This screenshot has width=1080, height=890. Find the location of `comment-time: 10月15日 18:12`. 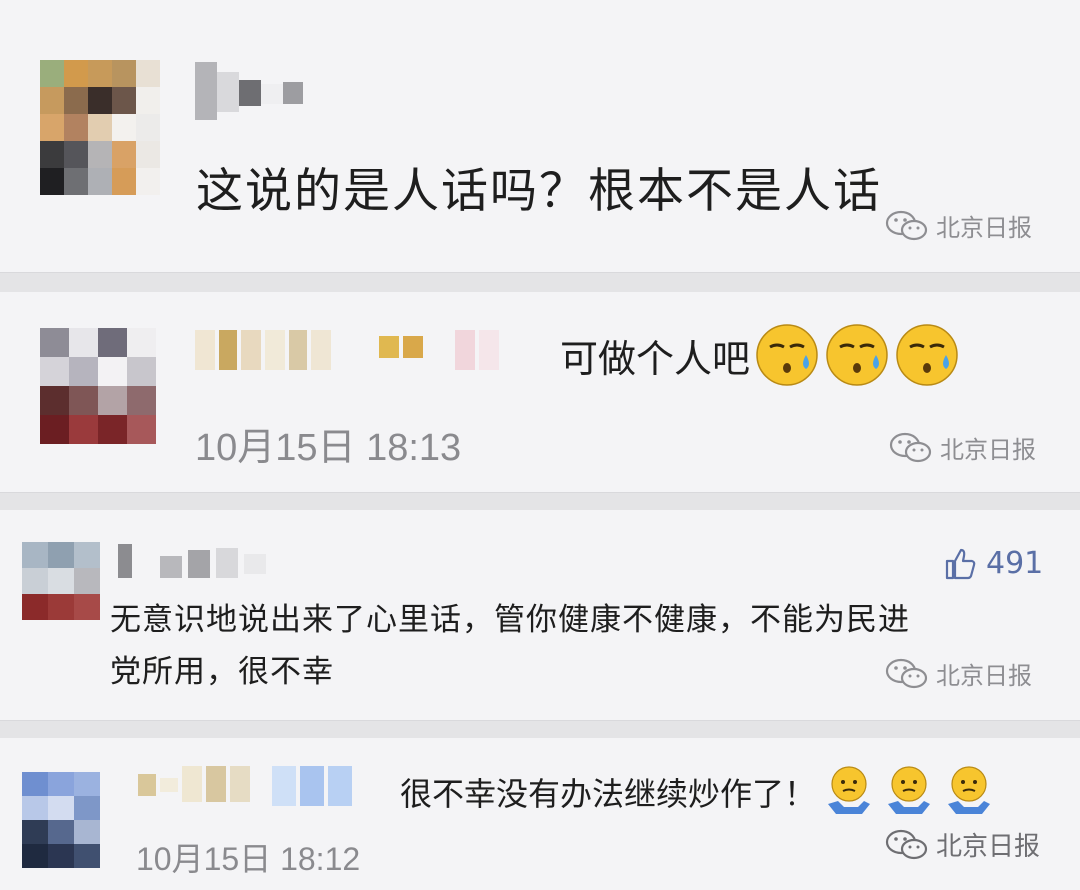

comment-time: 10月15日 18:12 is located at coordinates (248, 859).